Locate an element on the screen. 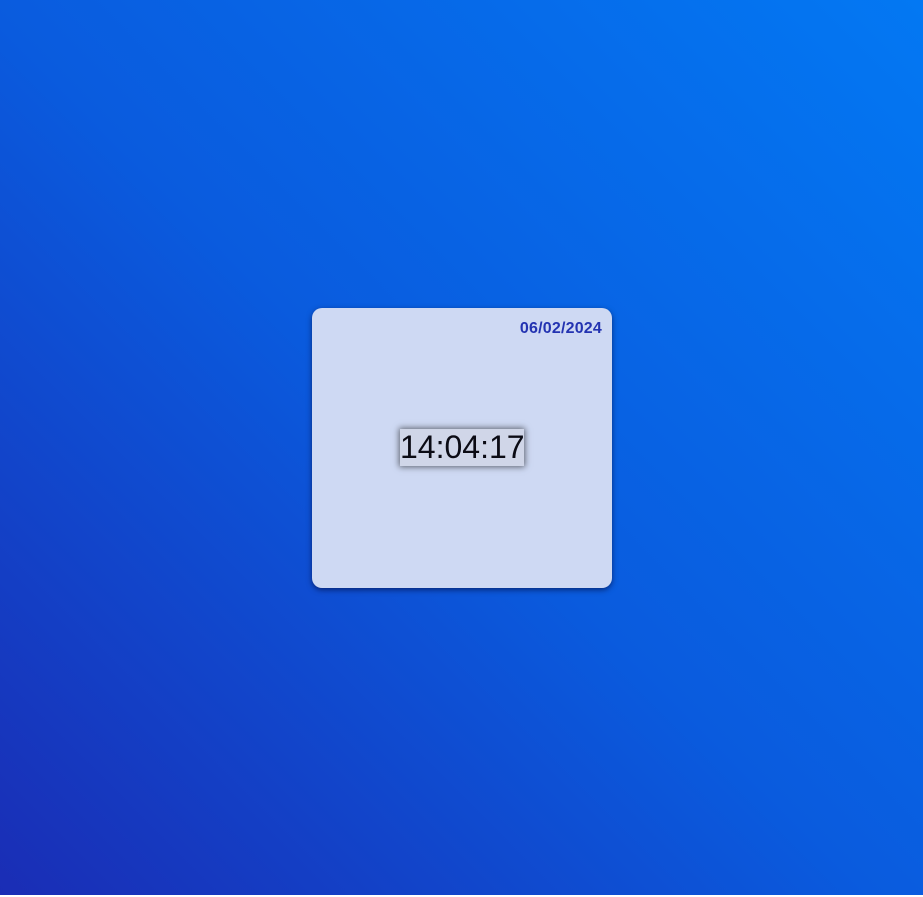 Image resolution: width=923 pixels, height=897 pixels. clock-card: 06/02/2024 14:04:17 is located at coordinates (462, 448).